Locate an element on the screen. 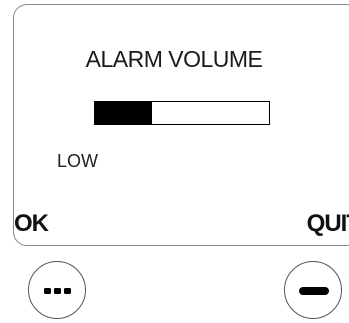  screen-title: ALARM VOLUME is located at coordinates (174, 59).